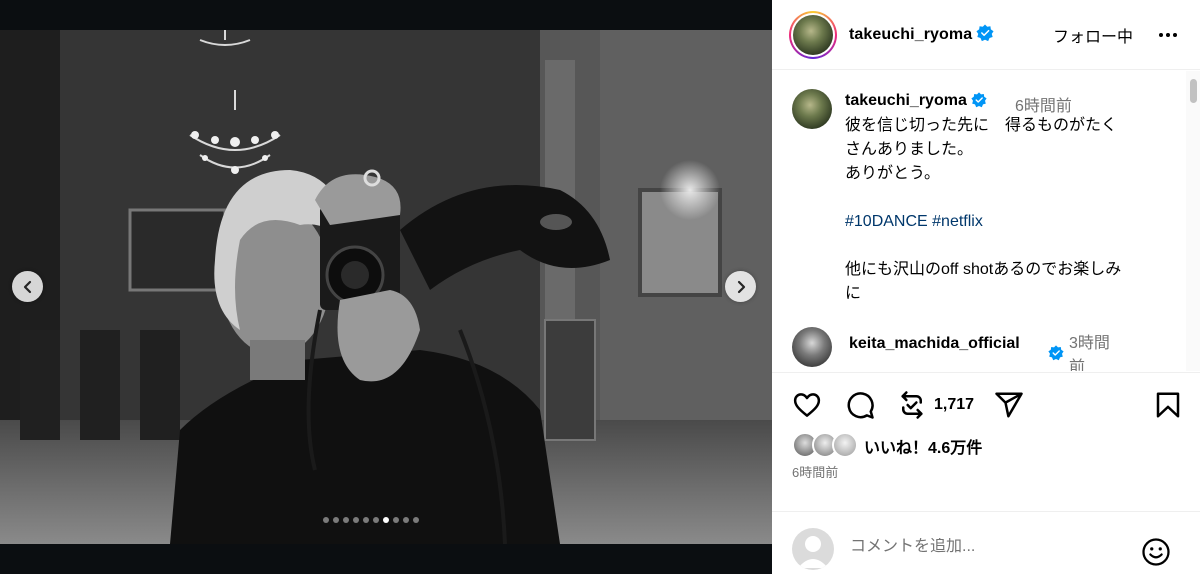 The width and height of the screenshot is (1200, 574). What do you see at coordinates (986, 473) in the screenshot?
I see `post-actions: 1,717 いいね！4.6万件 6時間前` at bounding box center [986, 473].